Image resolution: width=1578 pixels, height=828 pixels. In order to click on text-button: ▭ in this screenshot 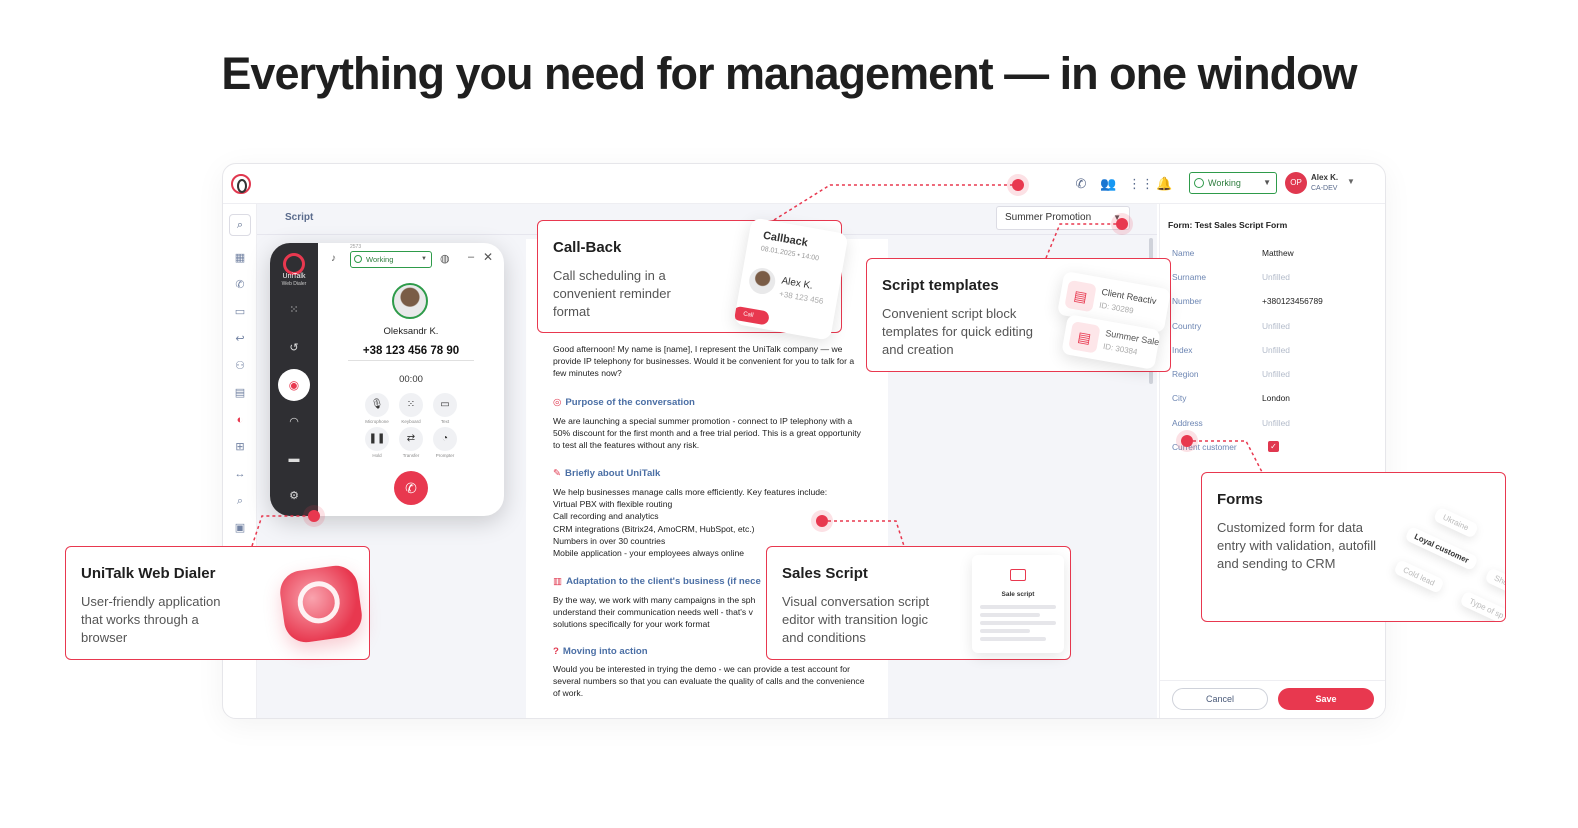, I will do `click(445, 405)`.